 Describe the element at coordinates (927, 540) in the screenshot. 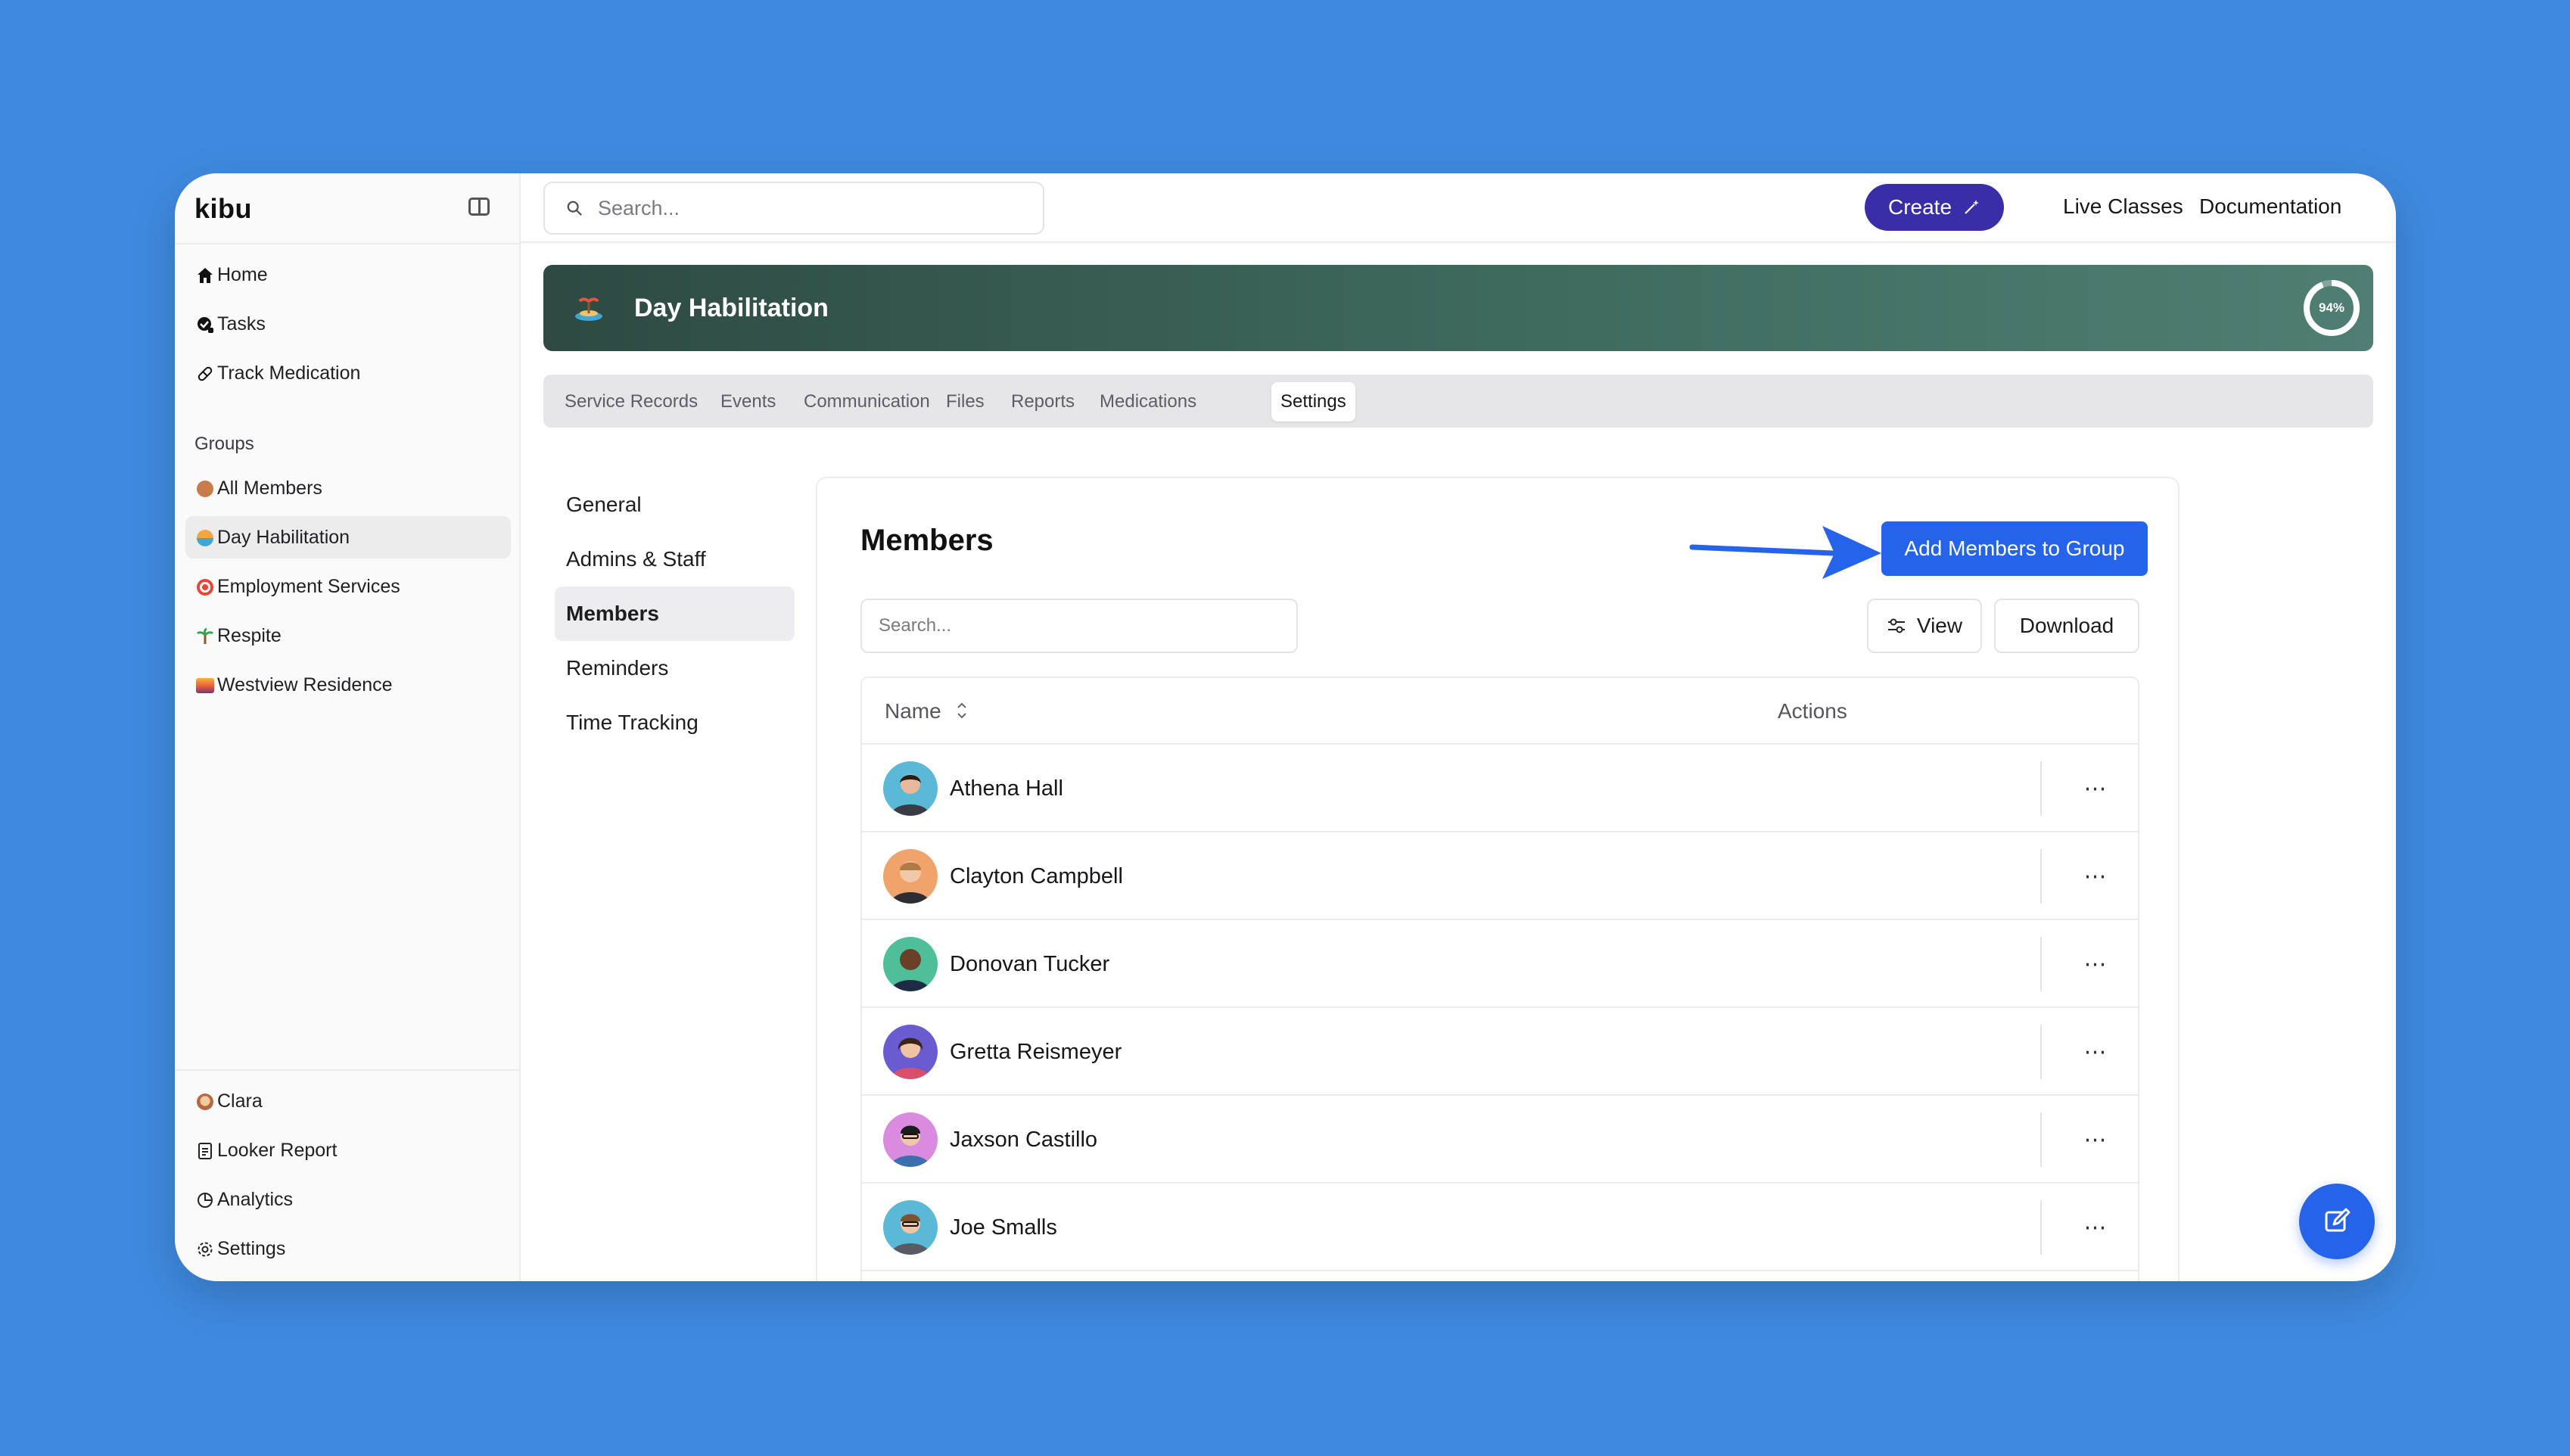

I see `members-title: Members` at that location.